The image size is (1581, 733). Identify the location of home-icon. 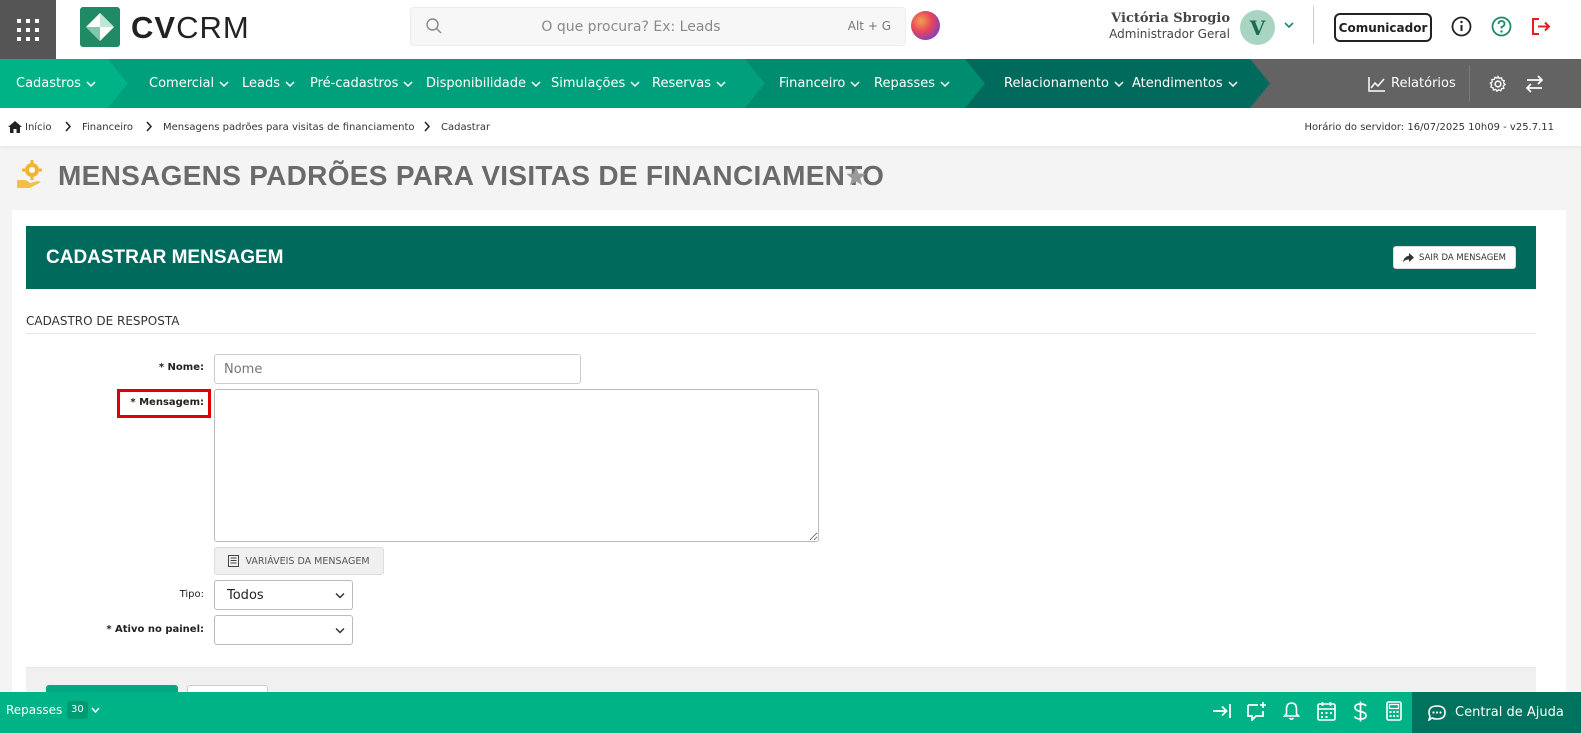
(15, 127).